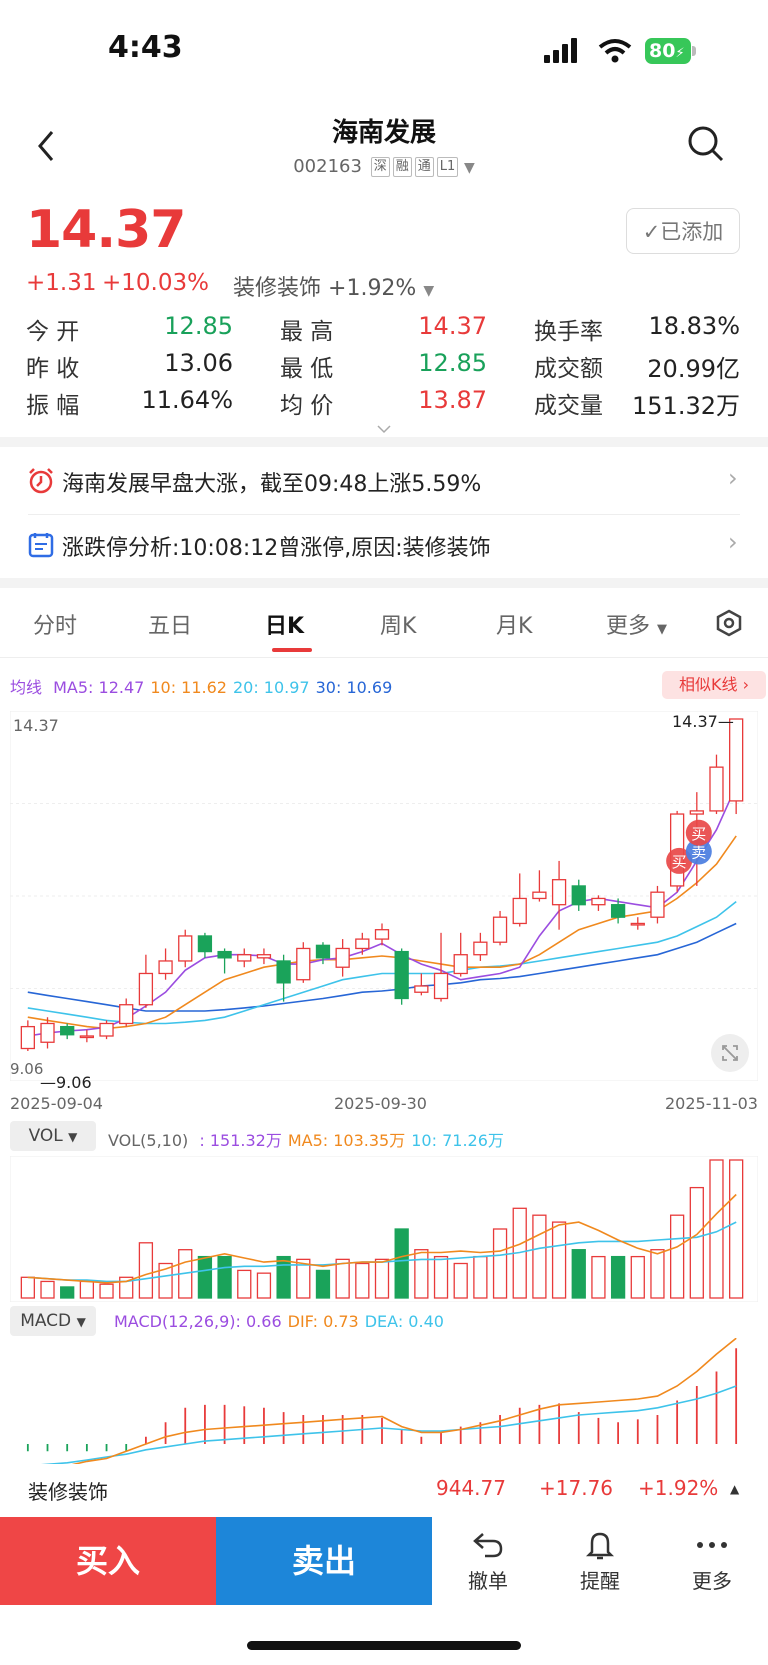 Image resolution: width=768 pixels, height=1665 pixels. I want to click on expand-chevron-icon, so click(384, 429).